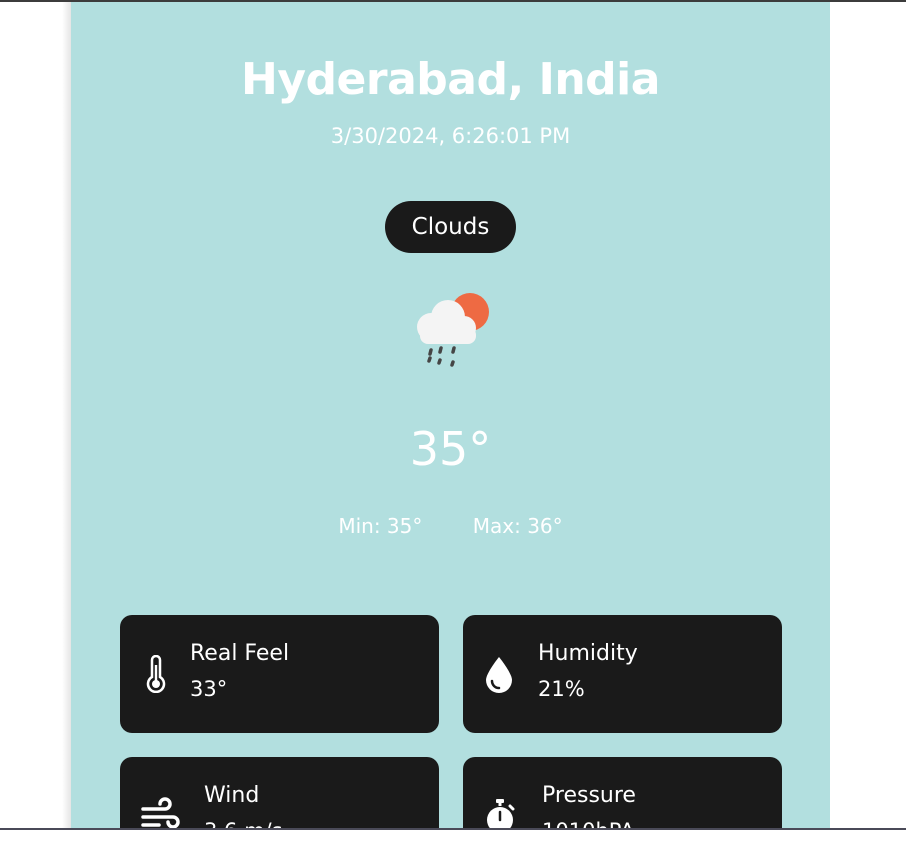 Image resolution: width=919 pixels, height=863 pixels. What do you see at coordinates (160, 812) in the screenshot?
I see `wind-icon` at bounding box center [160, 812].